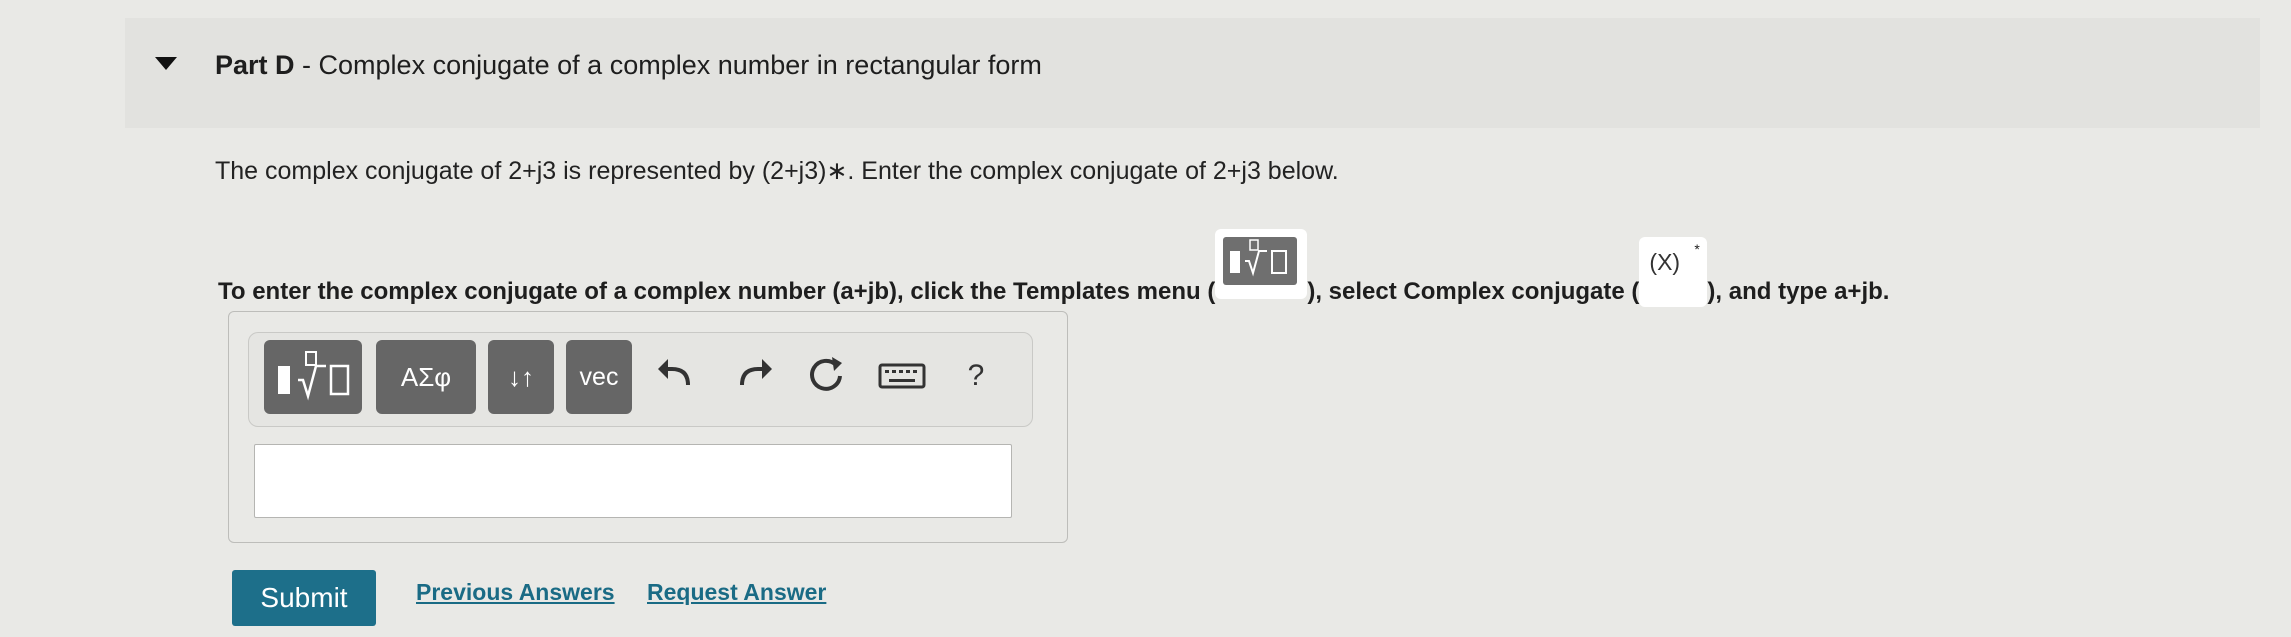  I want to click on templates-inline-icon, so click(1261, 264).